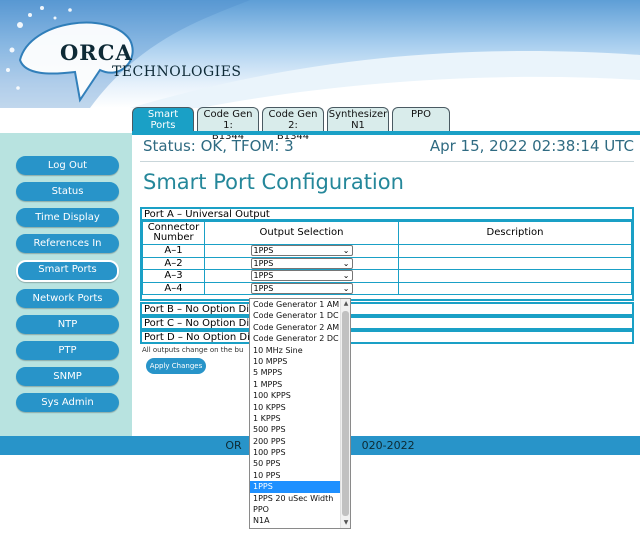 The image size is (640, 535). Describe the element at coordinates (301, 250) in the screenshot. I see `output-select-a1: 1PPS ⌄` at that location.